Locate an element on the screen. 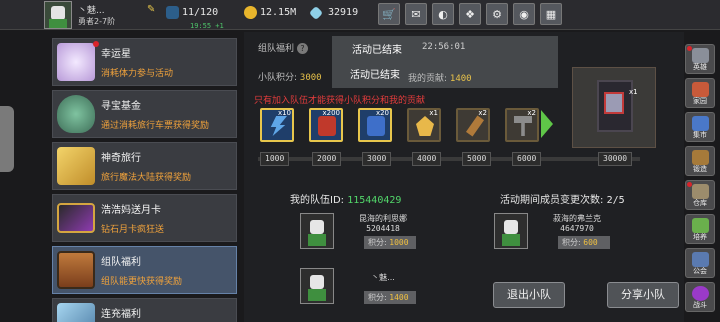  menu-item-title: 组队福利 is located at coordinates (121, 262).